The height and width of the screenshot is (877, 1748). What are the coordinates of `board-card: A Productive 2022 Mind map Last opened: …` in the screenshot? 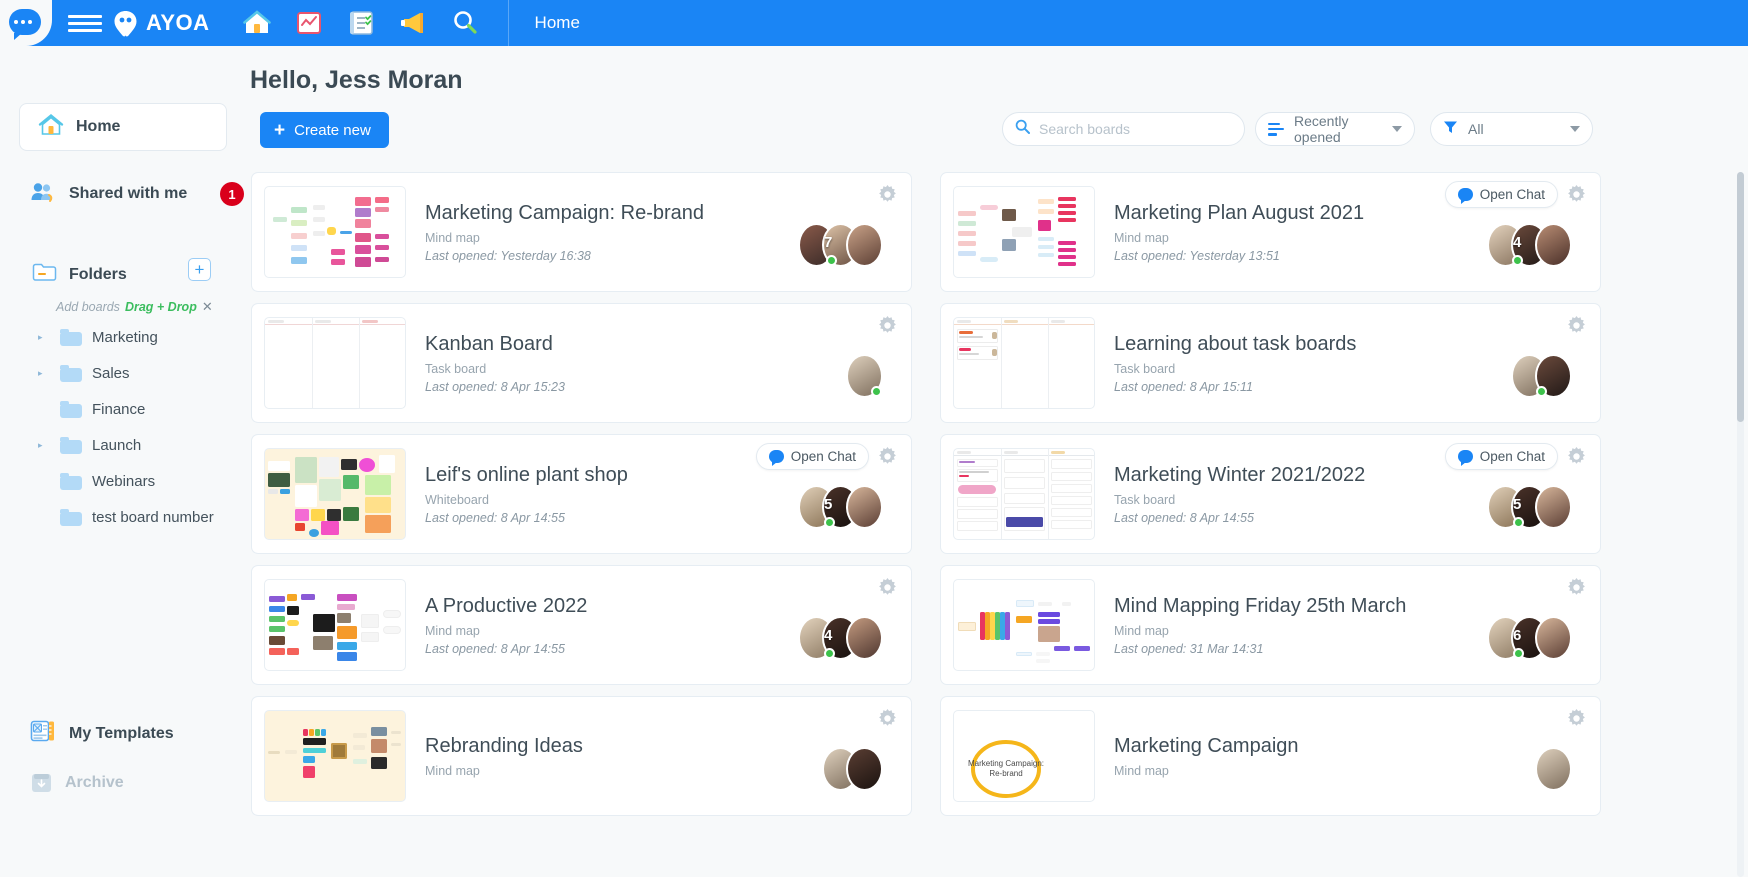 It's located at (581, 625).